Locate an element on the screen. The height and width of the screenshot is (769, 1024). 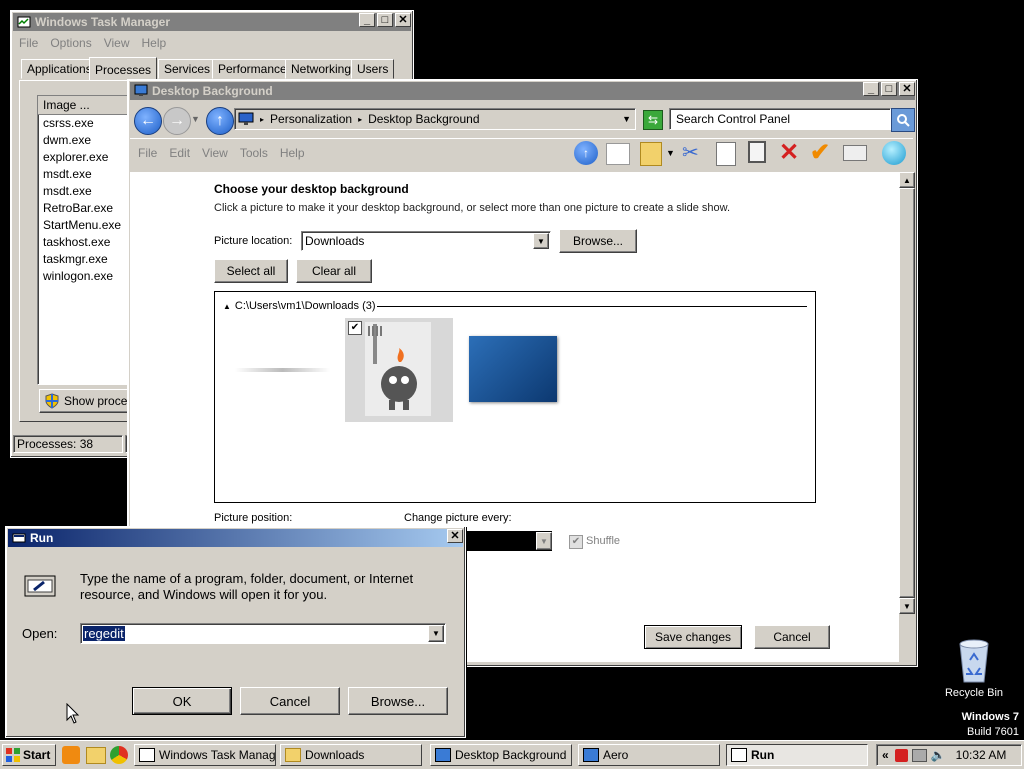
open-input: regedit ▼ is located at coordinates (263, 633).